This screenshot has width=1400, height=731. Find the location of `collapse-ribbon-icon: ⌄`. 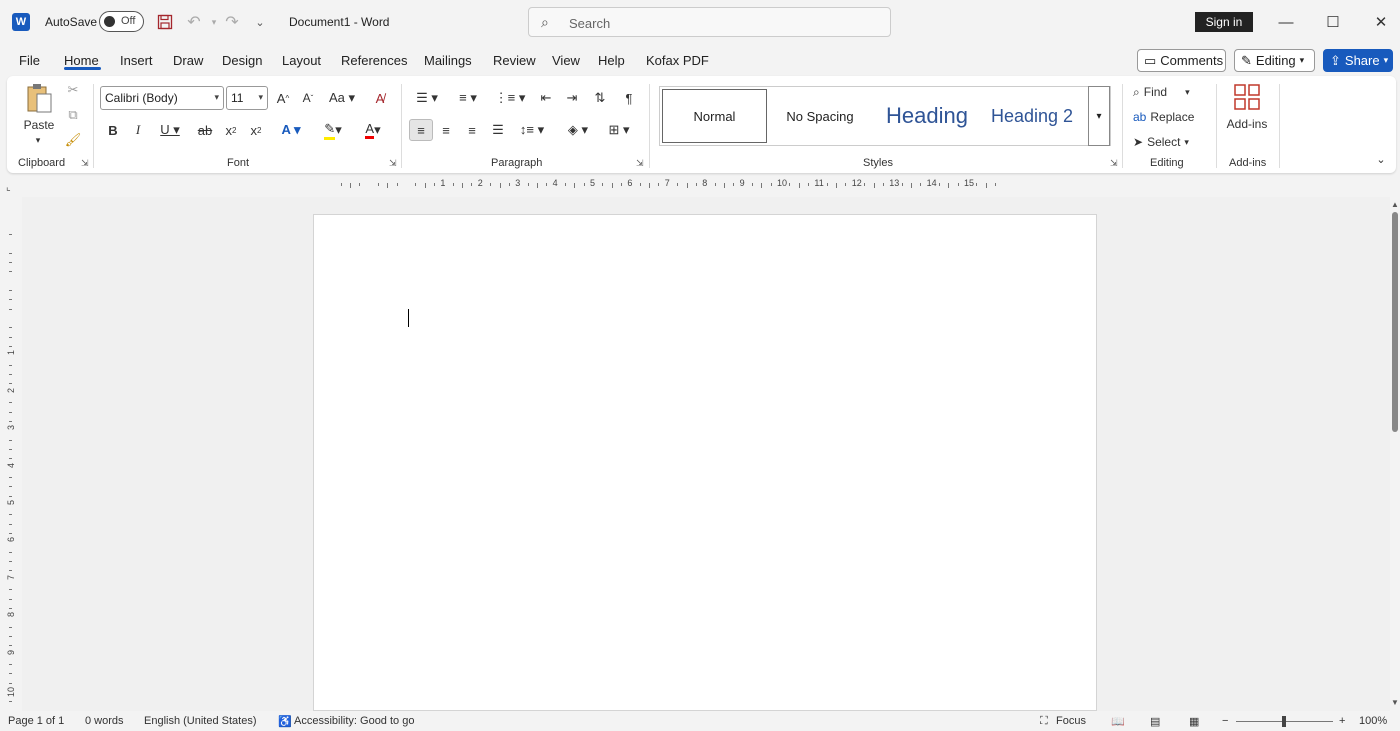

collapse-ribbon-icon: ⌄ is located at coordinates (1381, 159).